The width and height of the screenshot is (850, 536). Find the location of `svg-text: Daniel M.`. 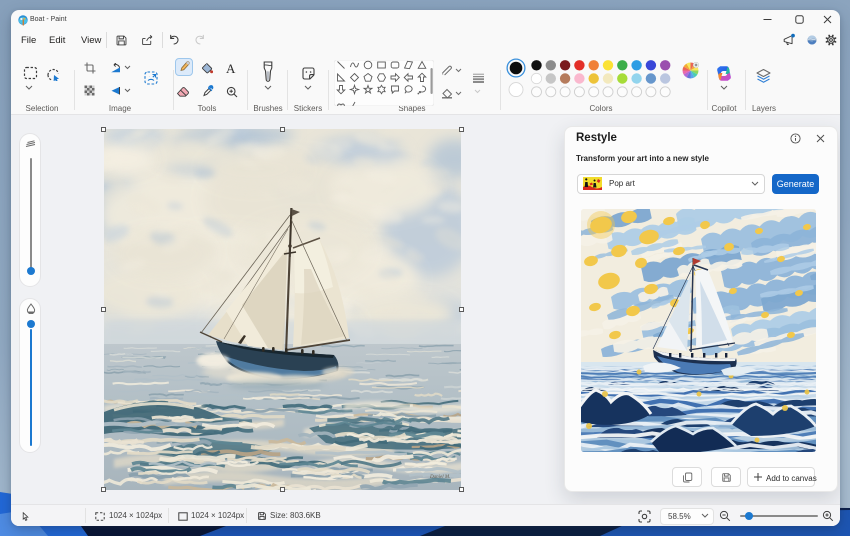

svg-text: Daniel M. is located at coordinates (439, 477).